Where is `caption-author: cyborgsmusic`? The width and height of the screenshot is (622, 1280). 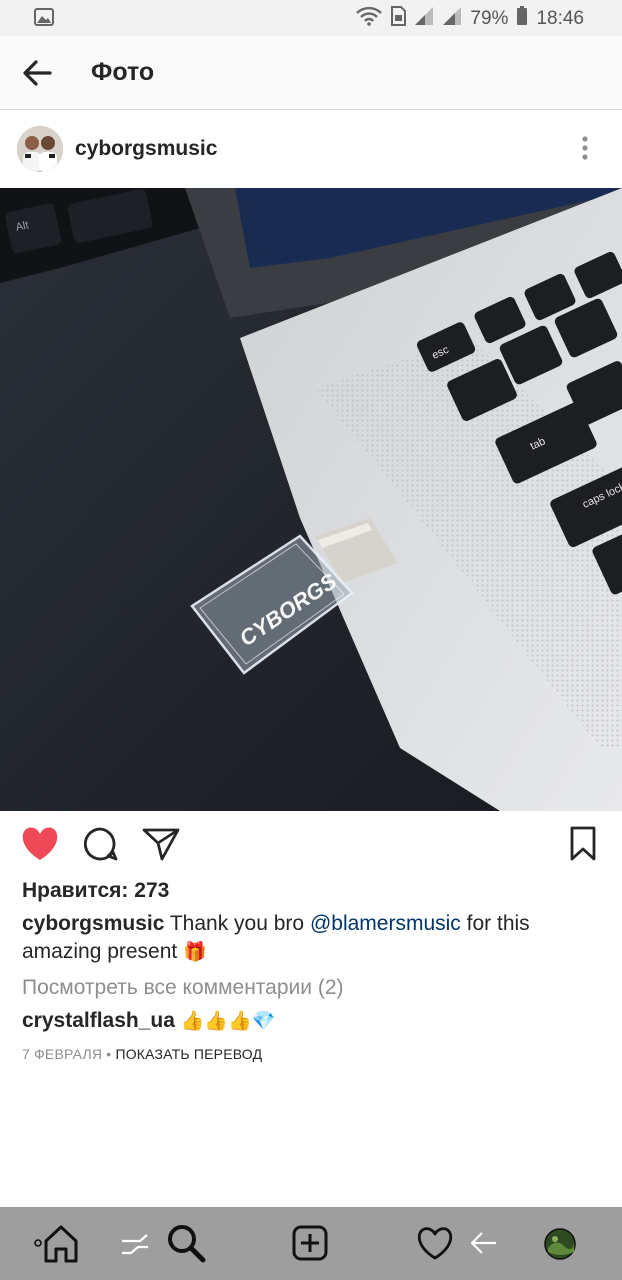
caption-author: cyborgsmusic is located at coordinates (93, 923).